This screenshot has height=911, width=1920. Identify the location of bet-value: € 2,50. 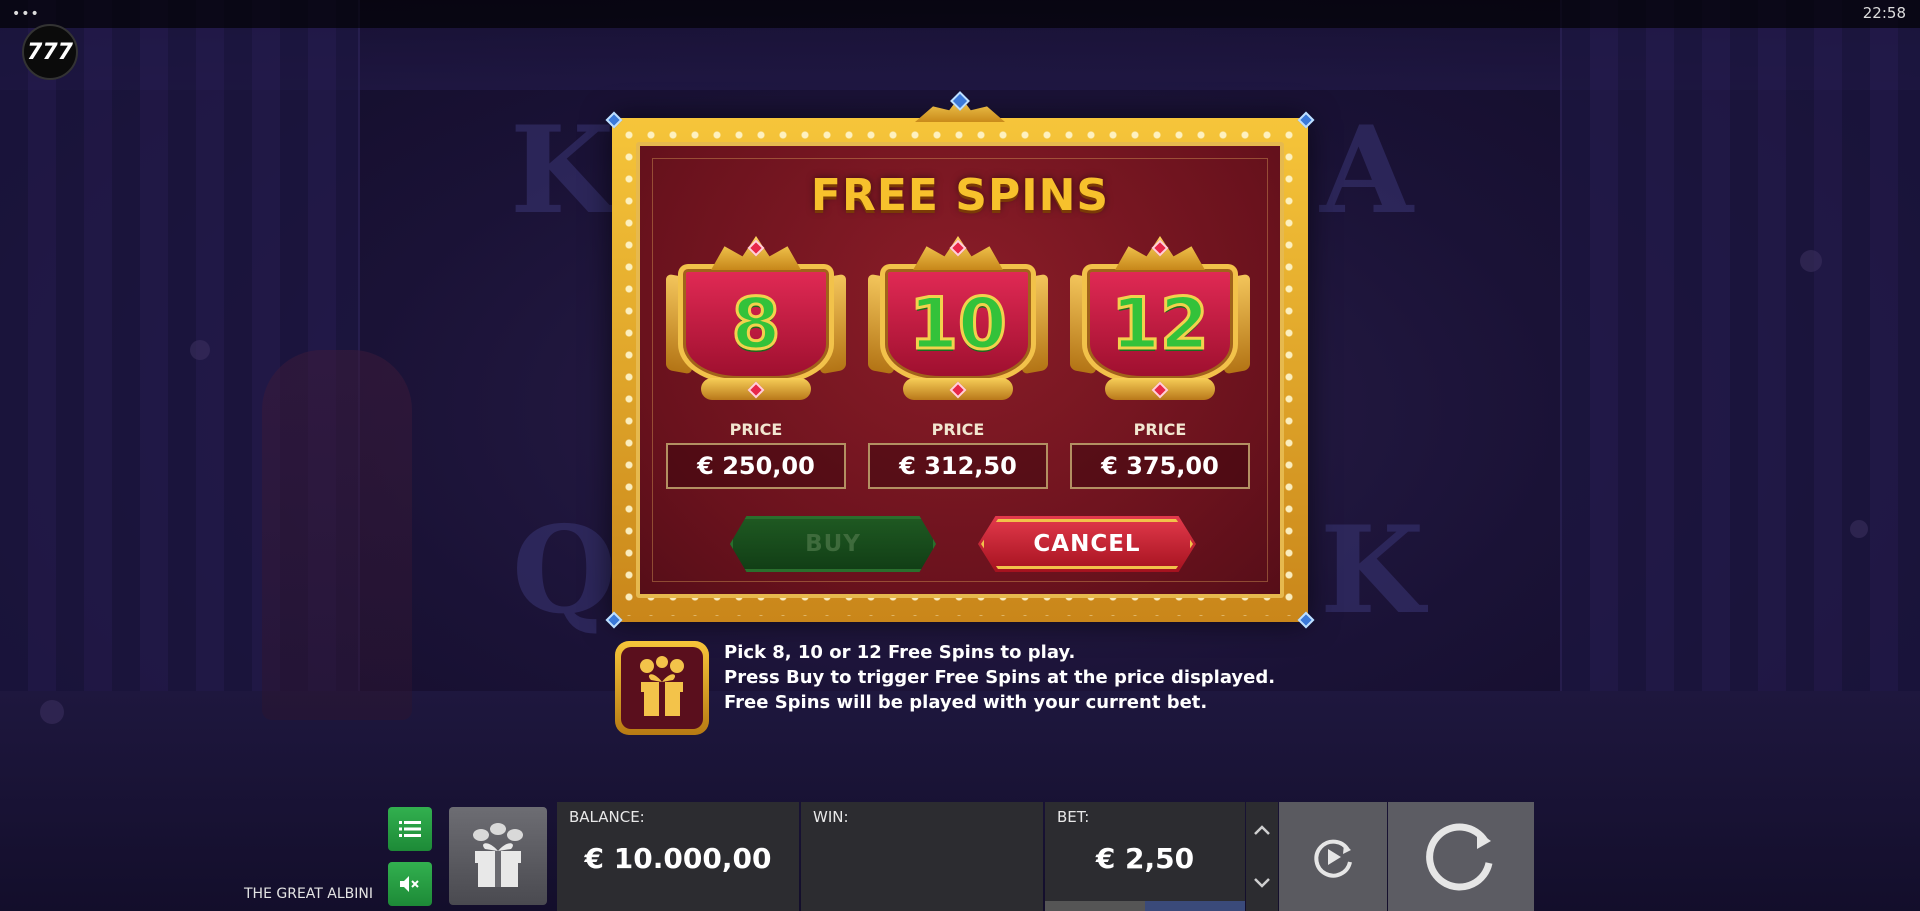
(1145, 858).